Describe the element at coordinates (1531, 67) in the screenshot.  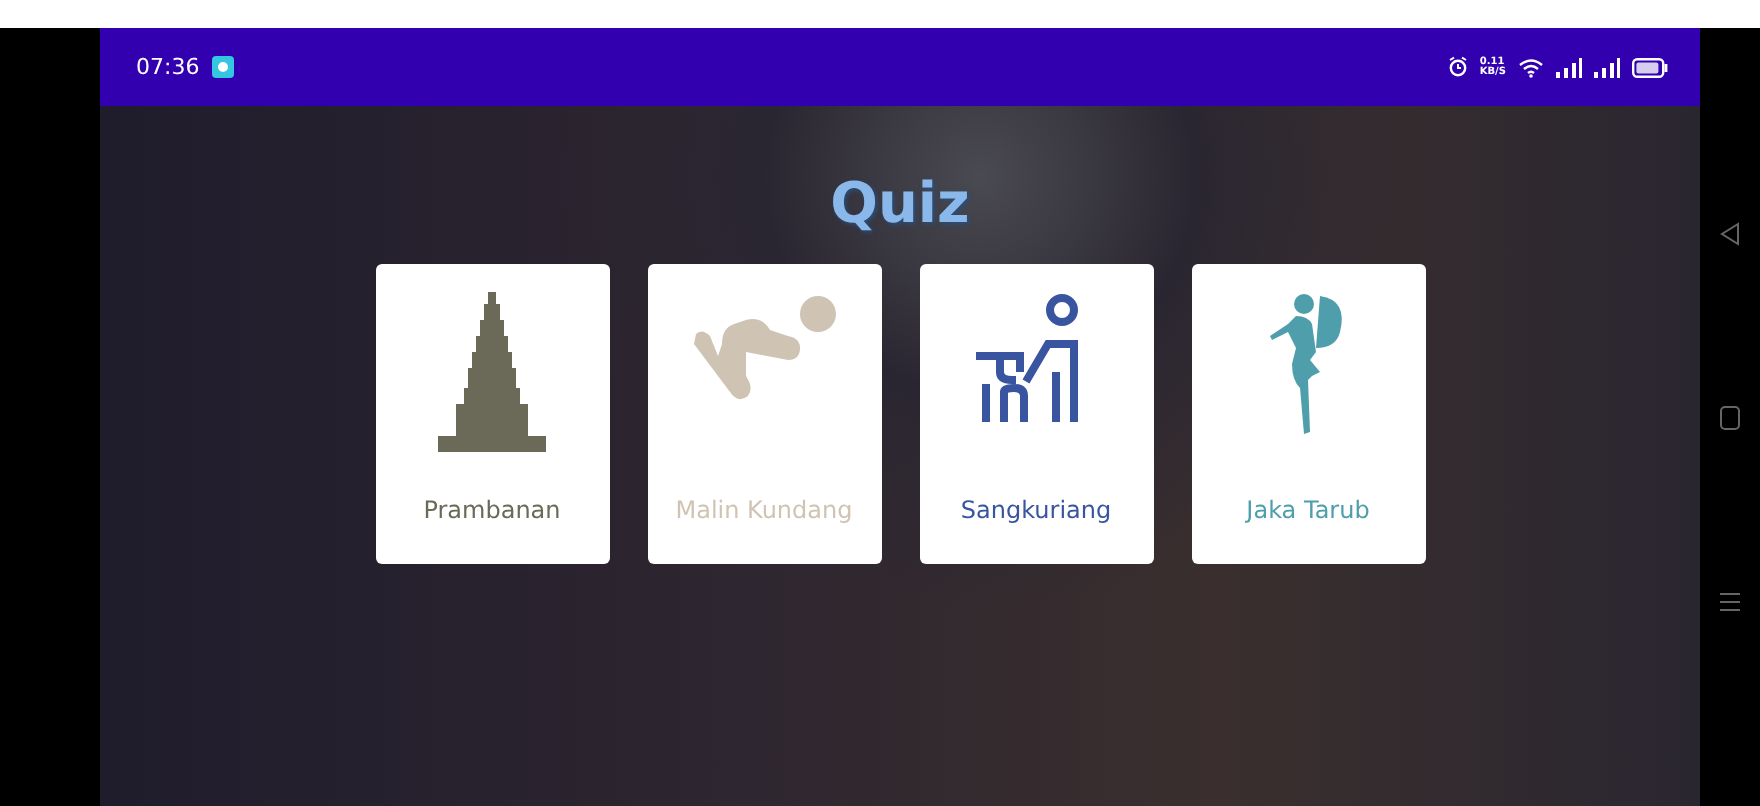
I see `wifi-icon` at that location.